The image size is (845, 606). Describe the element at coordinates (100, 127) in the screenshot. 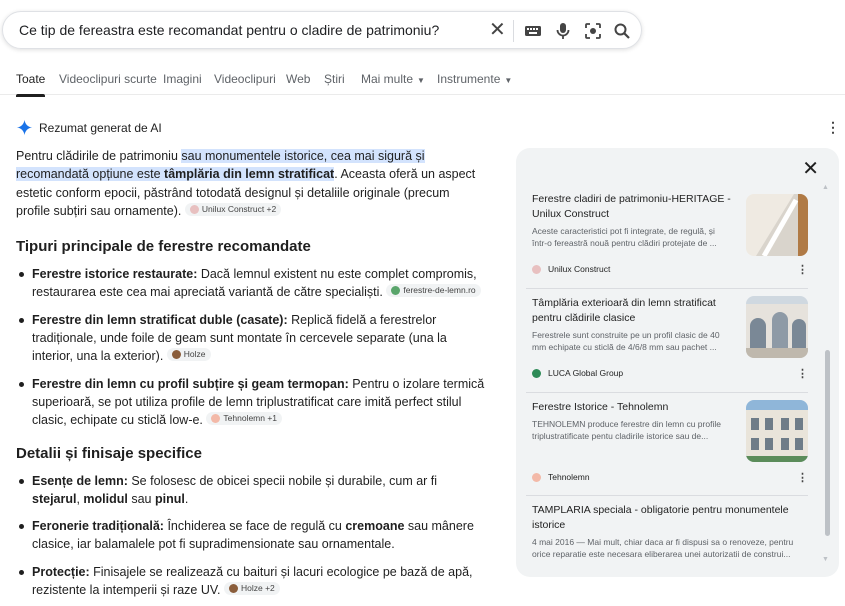

I see `ai-overview-title: Rezumat generat de AI` at that location.